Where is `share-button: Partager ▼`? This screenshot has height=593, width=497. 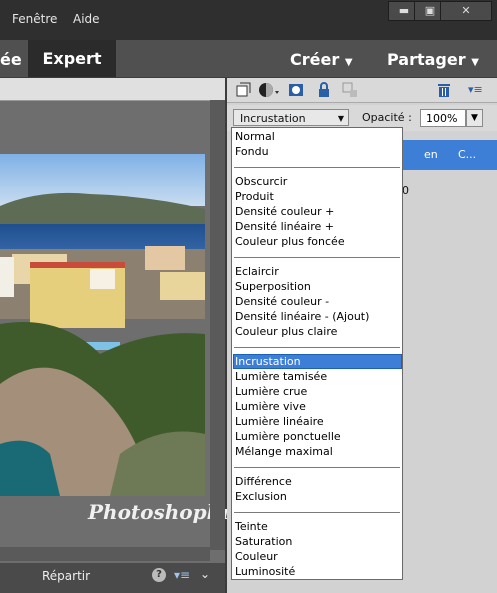 share-button: Partager ▼ is located at coordinates (433, 59).